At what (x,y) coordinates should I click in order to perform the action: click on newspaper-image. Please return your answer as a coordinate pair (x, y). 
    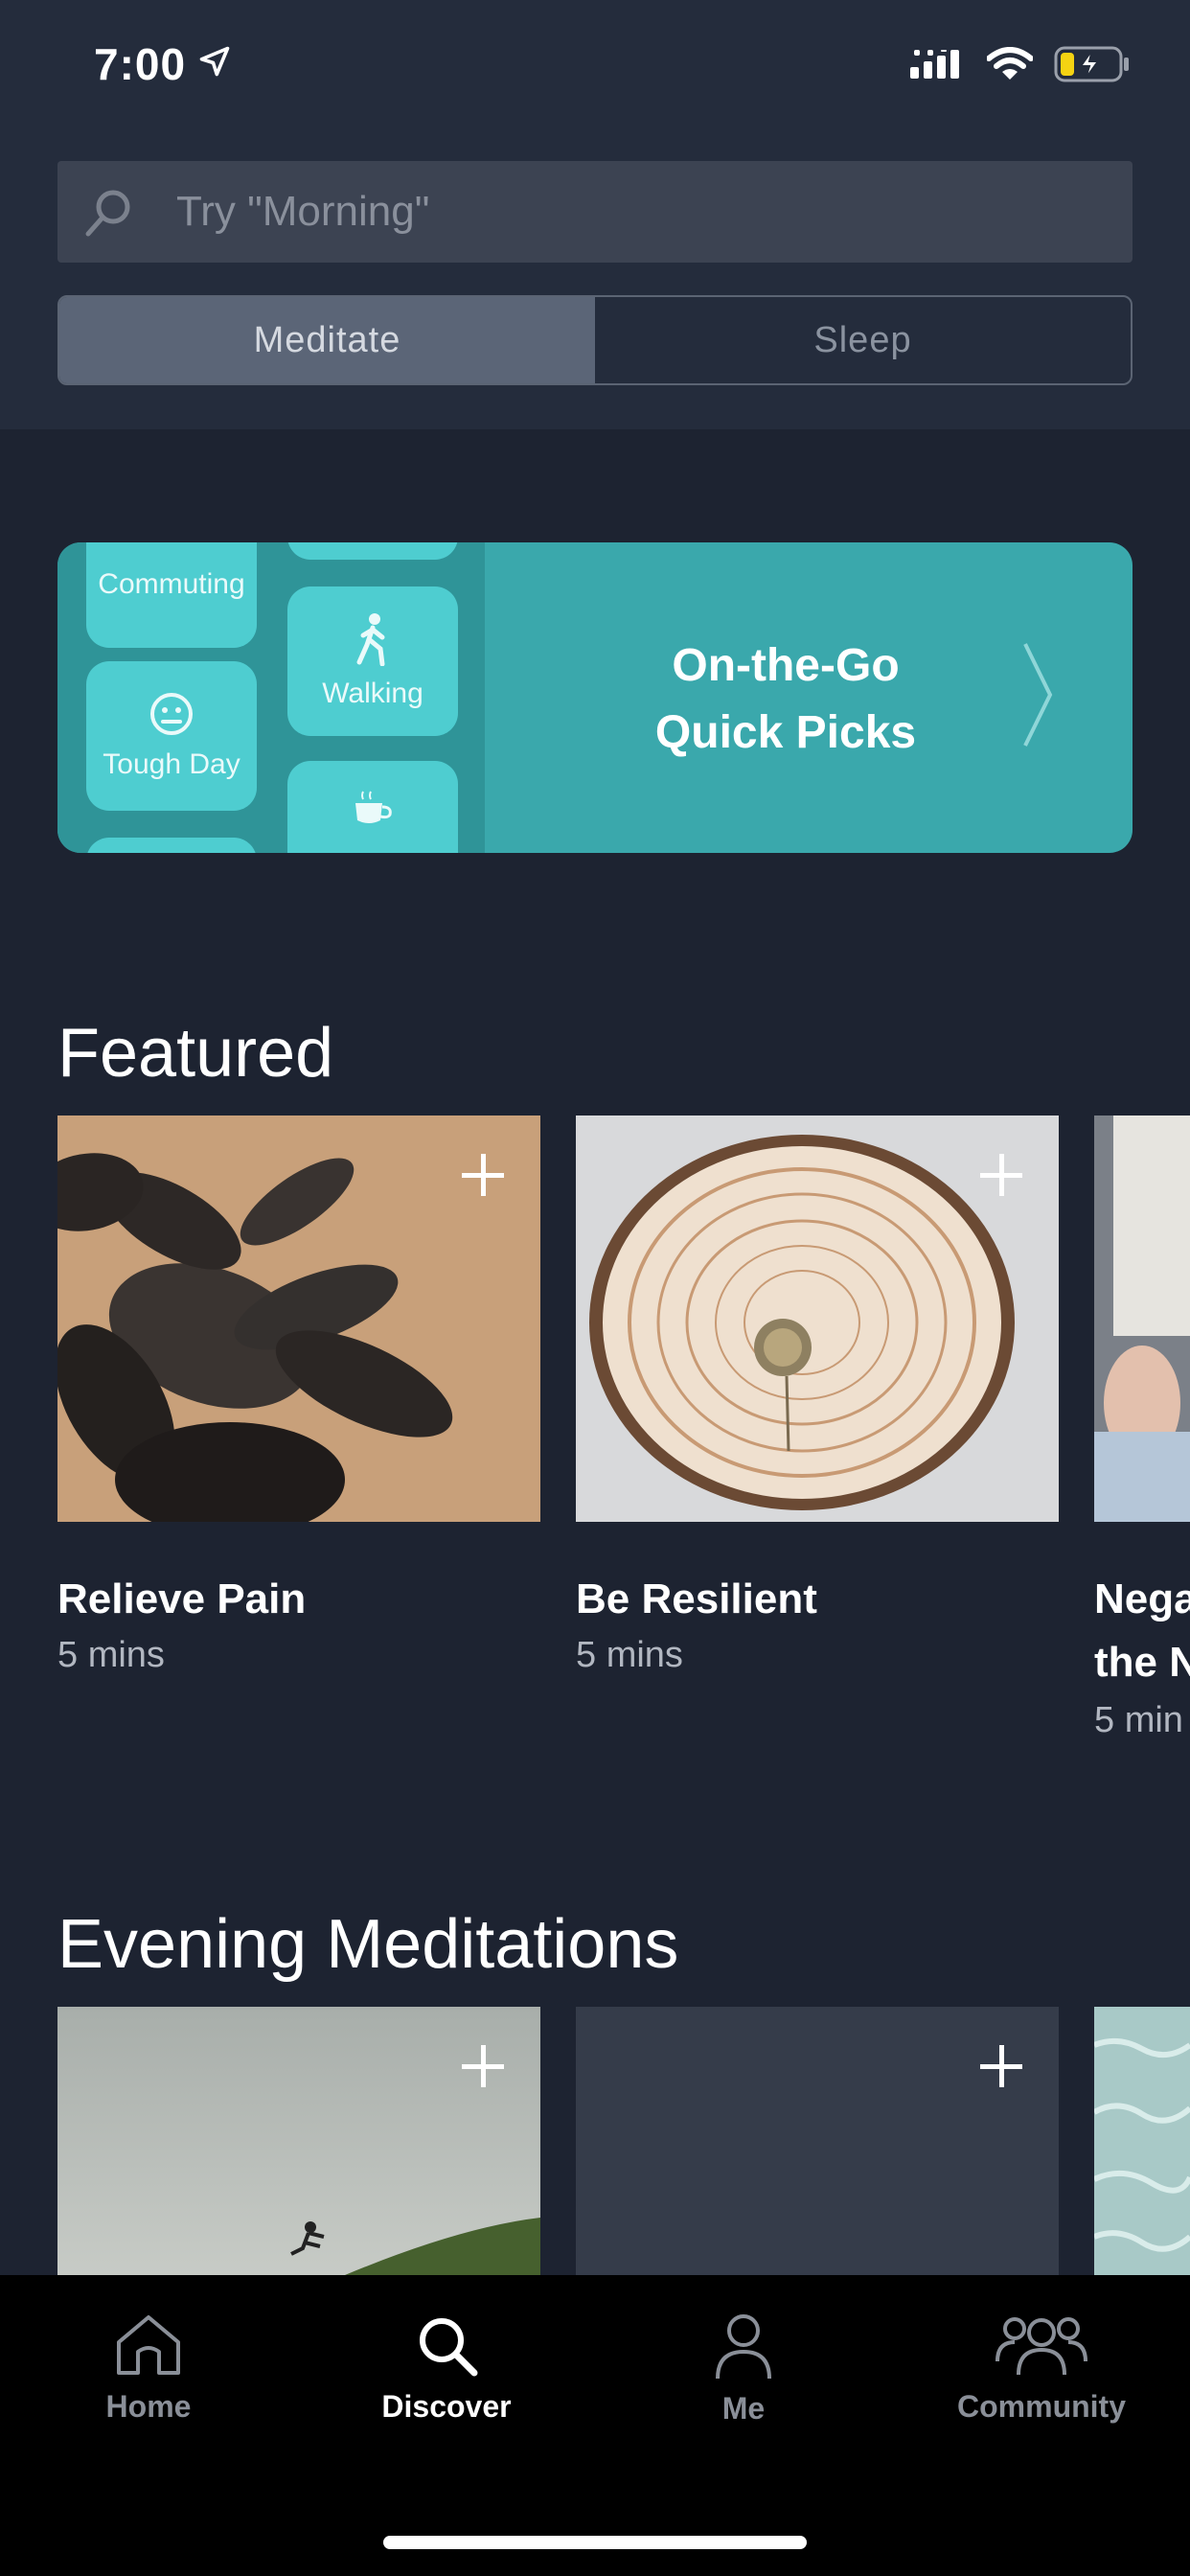
    Looking at the image, I should click on (1142, 1319).